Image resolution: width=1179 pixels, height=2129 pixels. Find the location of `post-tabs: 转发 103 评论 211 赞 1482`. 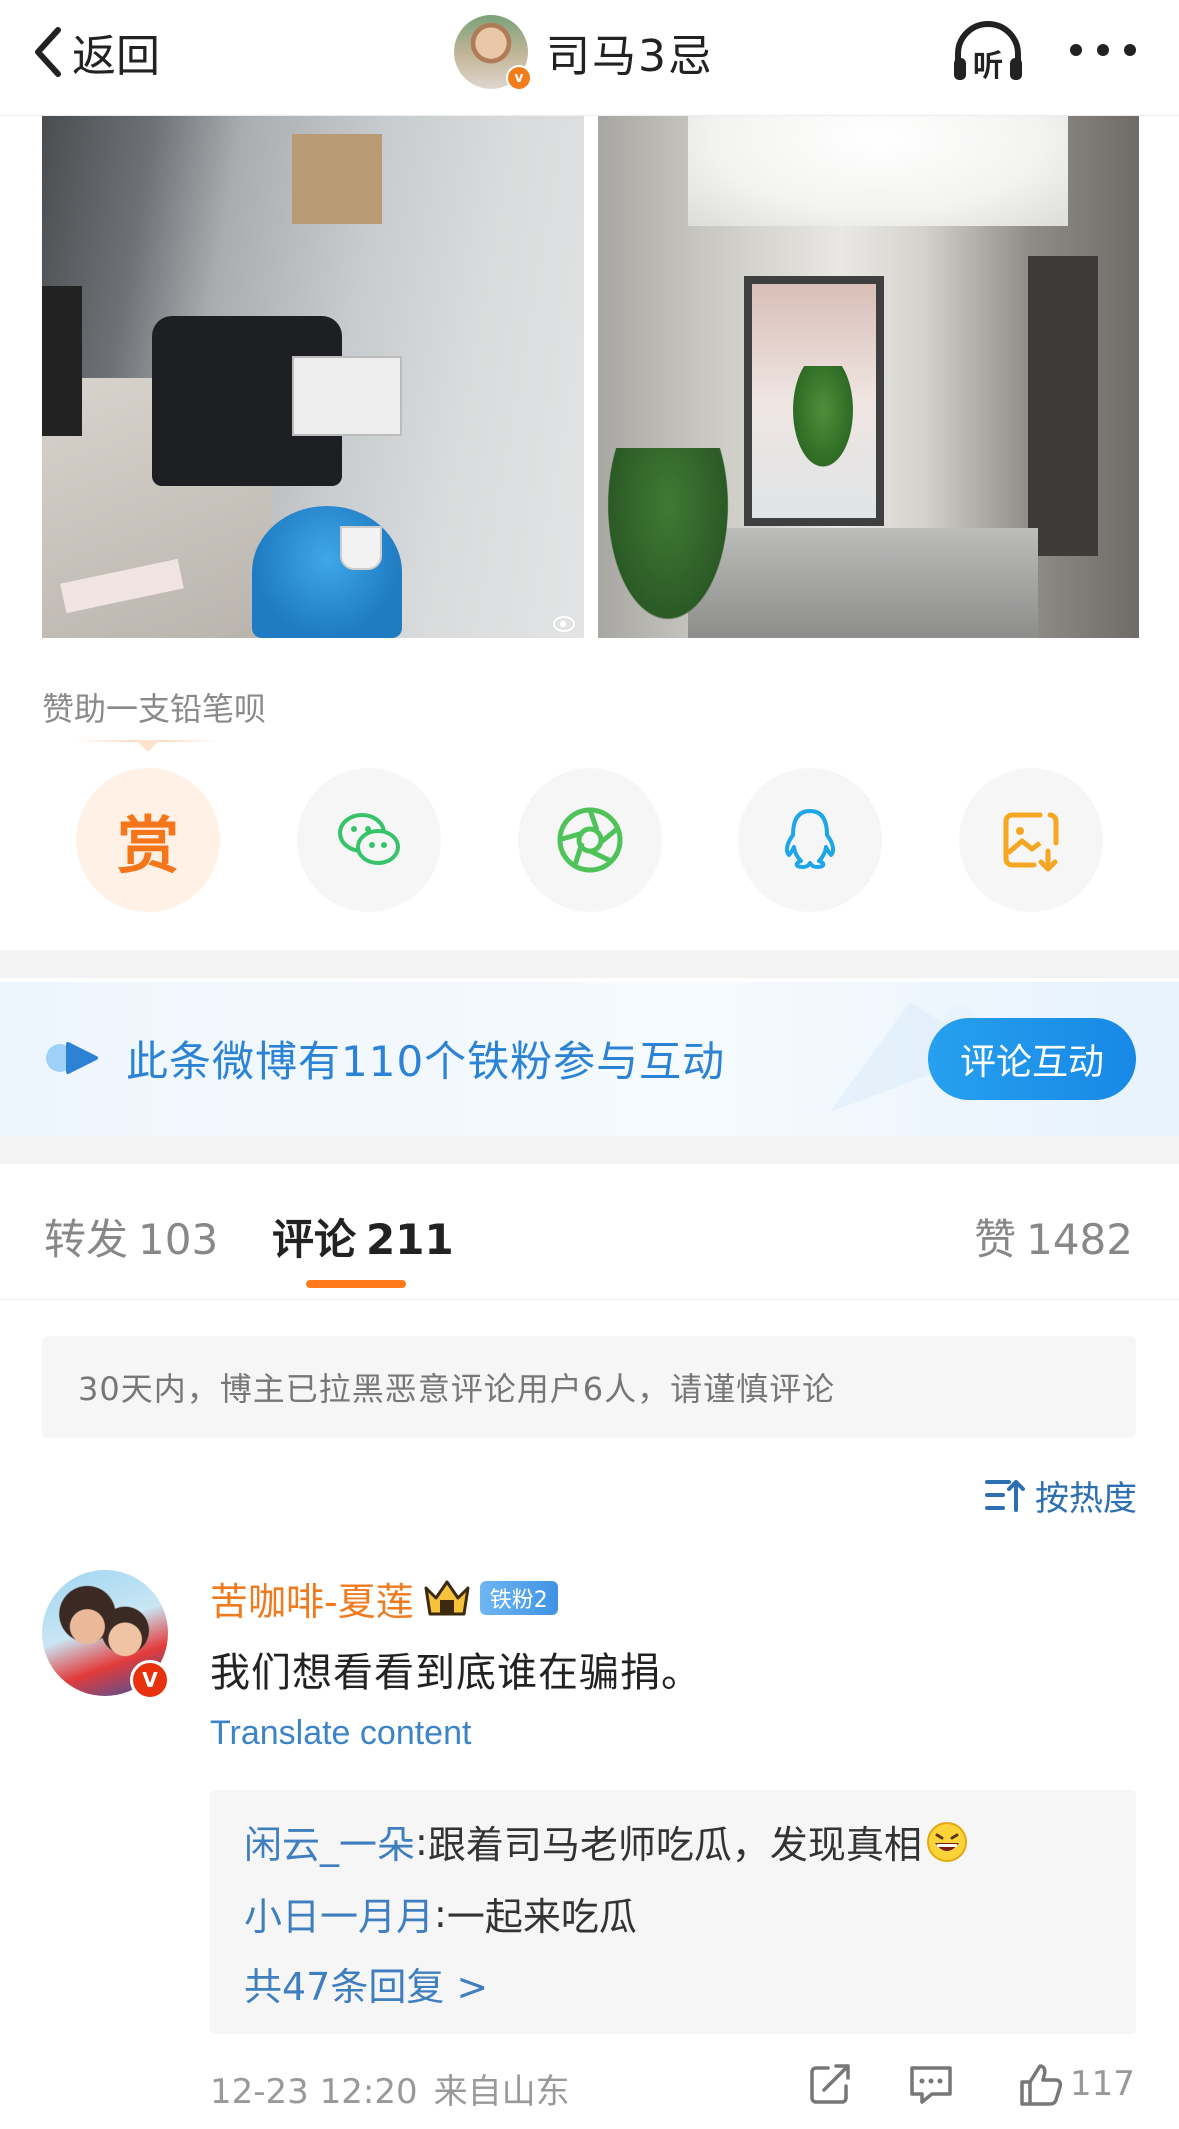

post-tabs: 转发 103 评论 211 赞 1482 is located at coordinates (589, 1233).